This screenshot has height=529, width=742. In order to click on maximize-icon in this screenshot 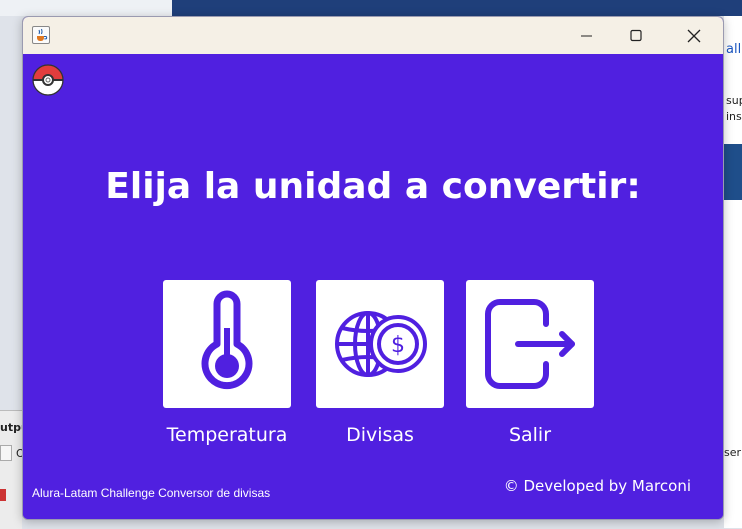, I will do `click(636, 35)`.